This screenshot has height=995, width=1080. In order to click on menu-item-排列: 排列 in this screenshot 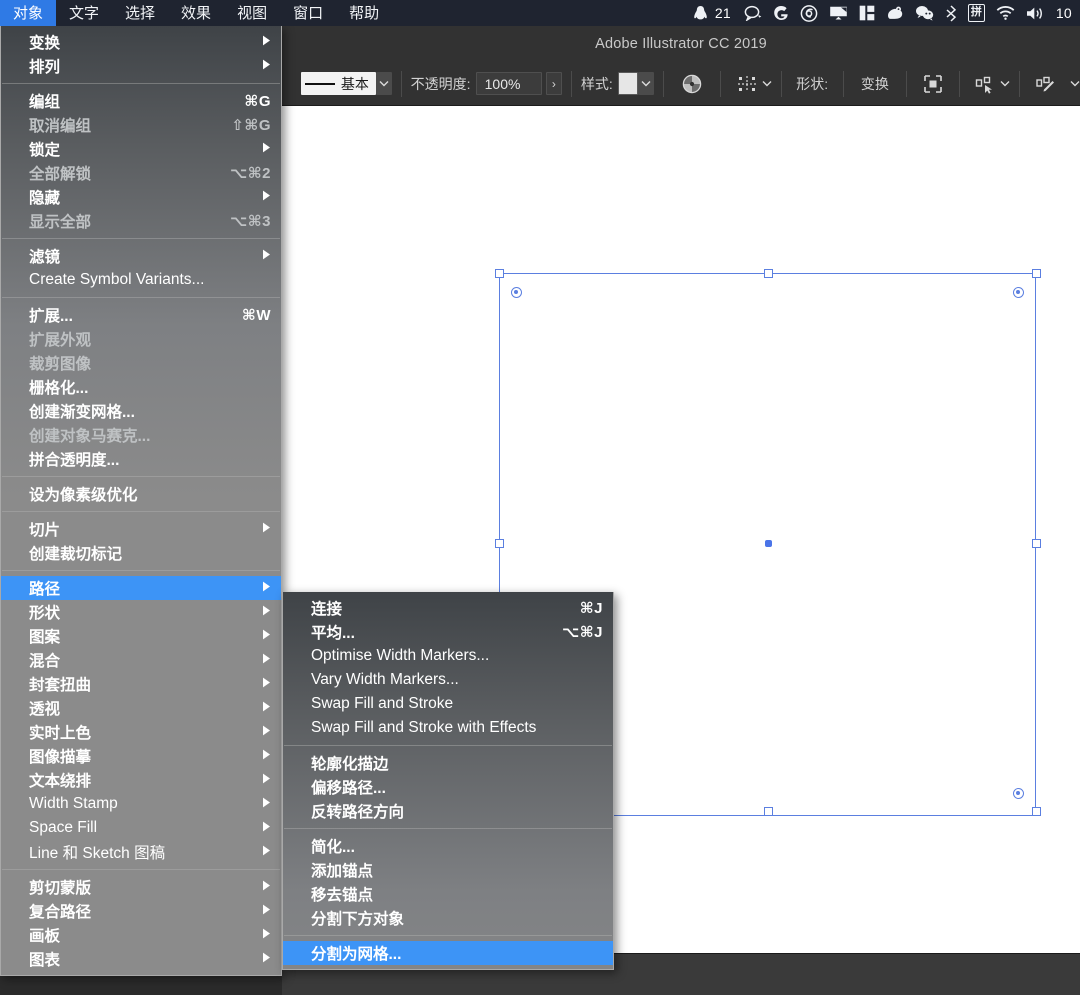, I will do `click(141, 66)`.